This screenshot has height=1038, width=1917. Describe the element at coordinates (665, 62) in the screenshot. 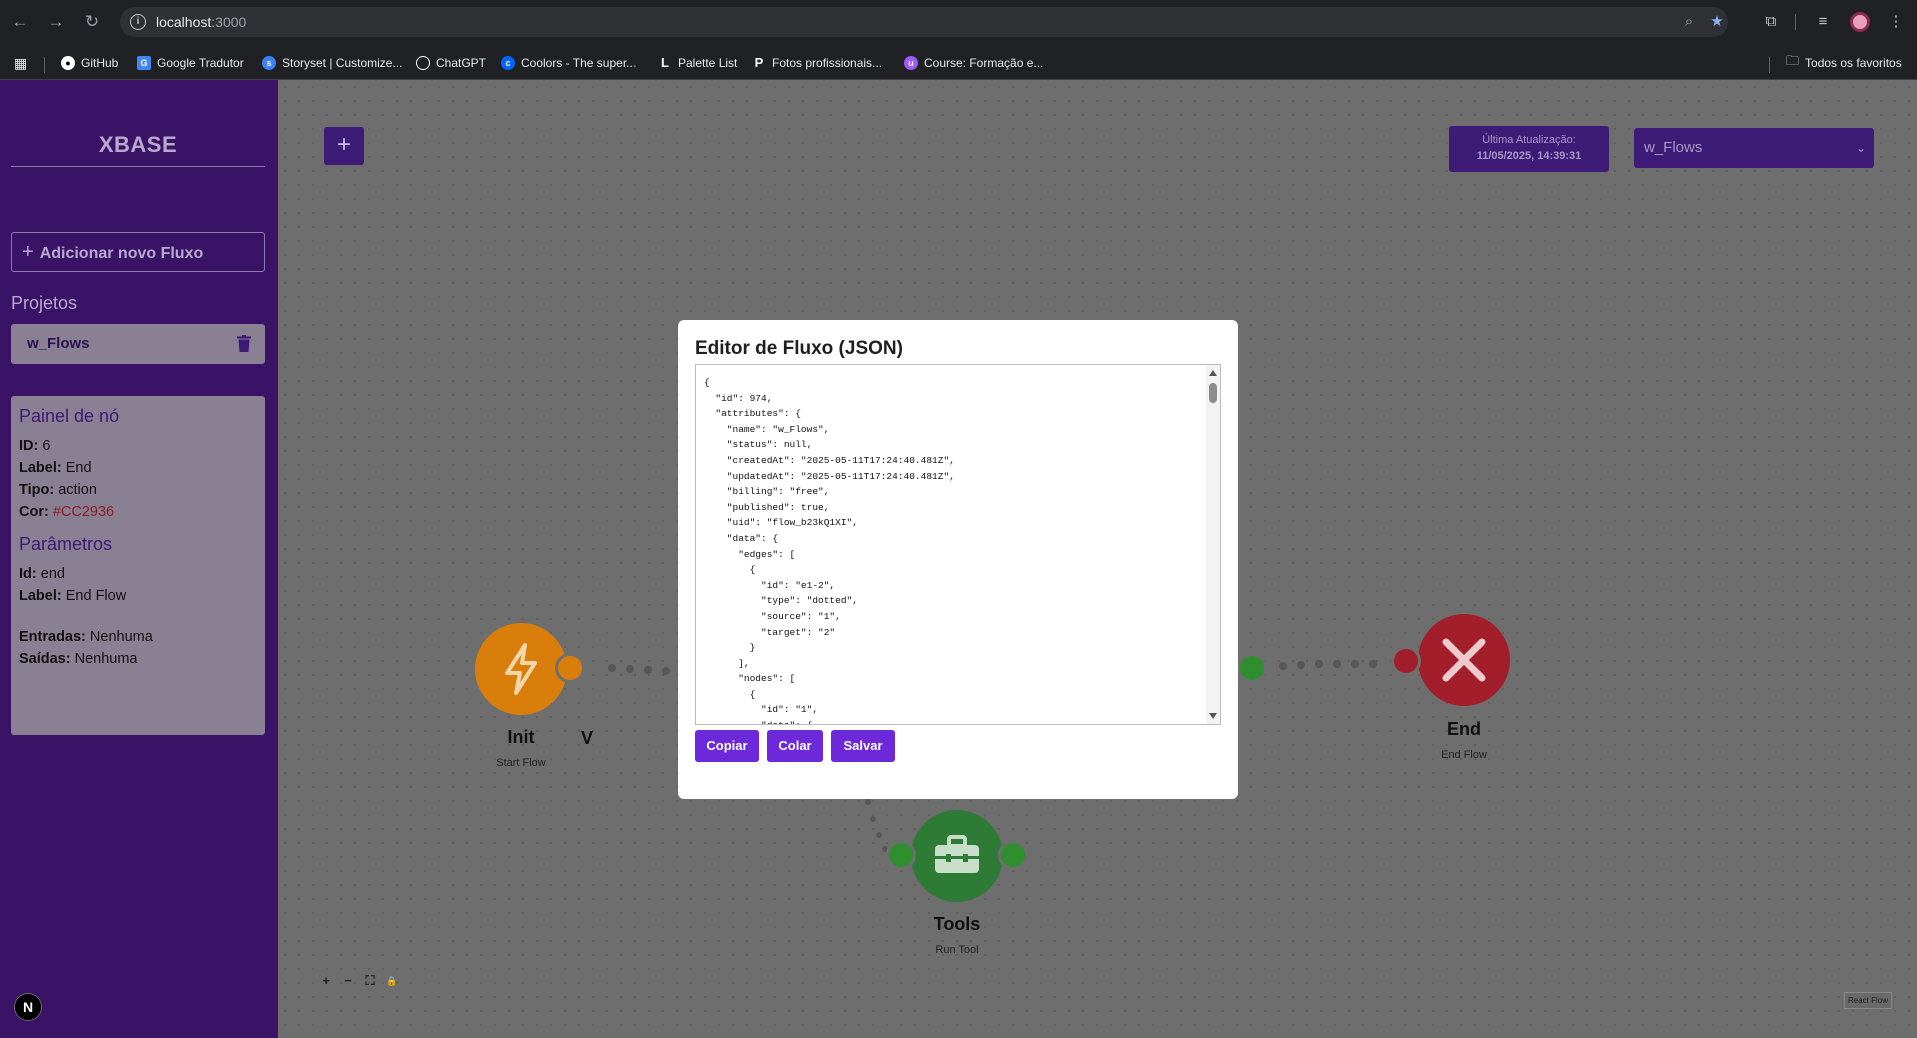

I see `palette-list-icon: L` at that location.